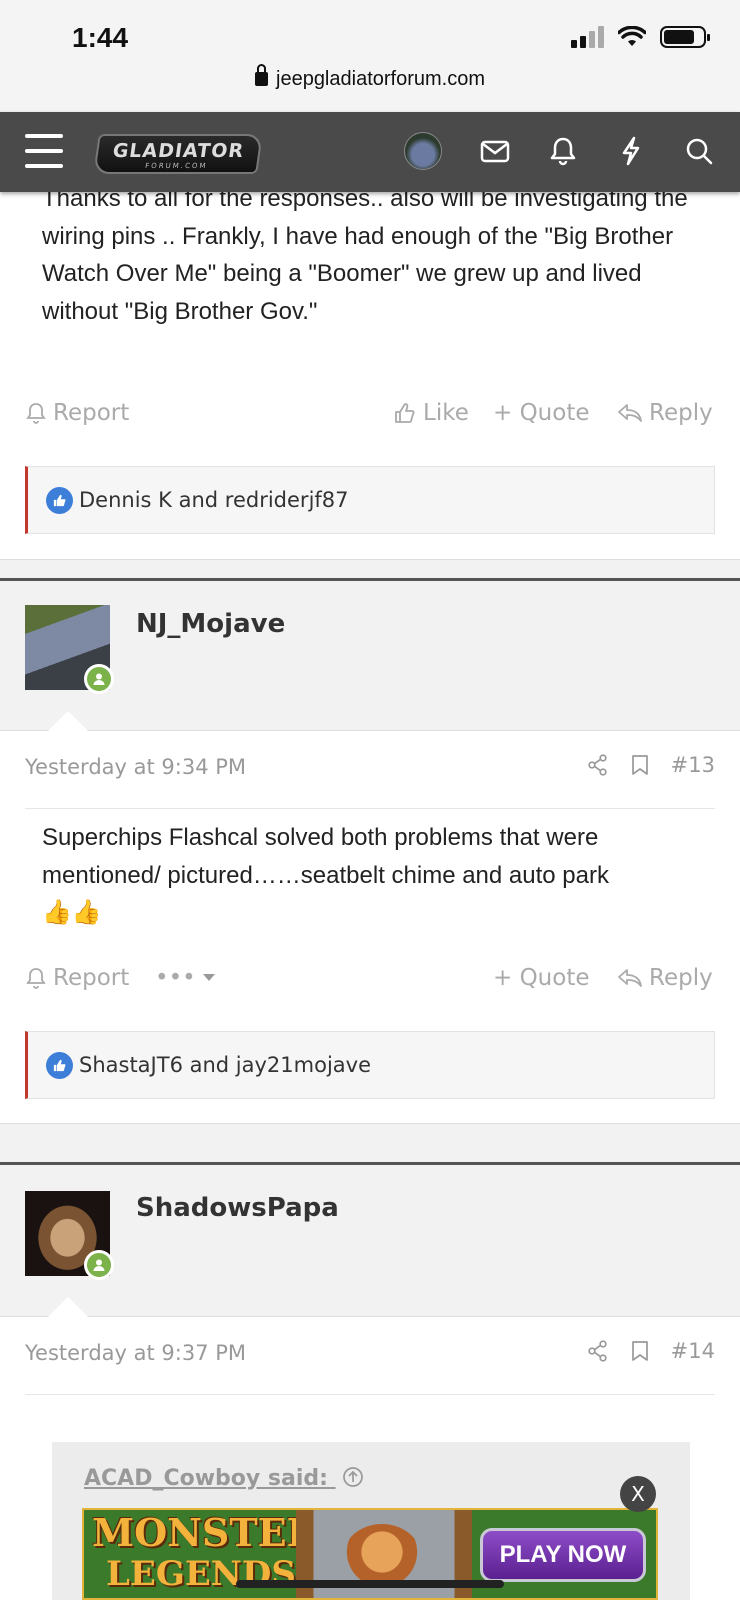 The height and width of the screenshot is (1600, 740). Describe the element at coordinates (201, 1574) in the screenshot. I see `ad-subtitle: LEGENDS` at that location.